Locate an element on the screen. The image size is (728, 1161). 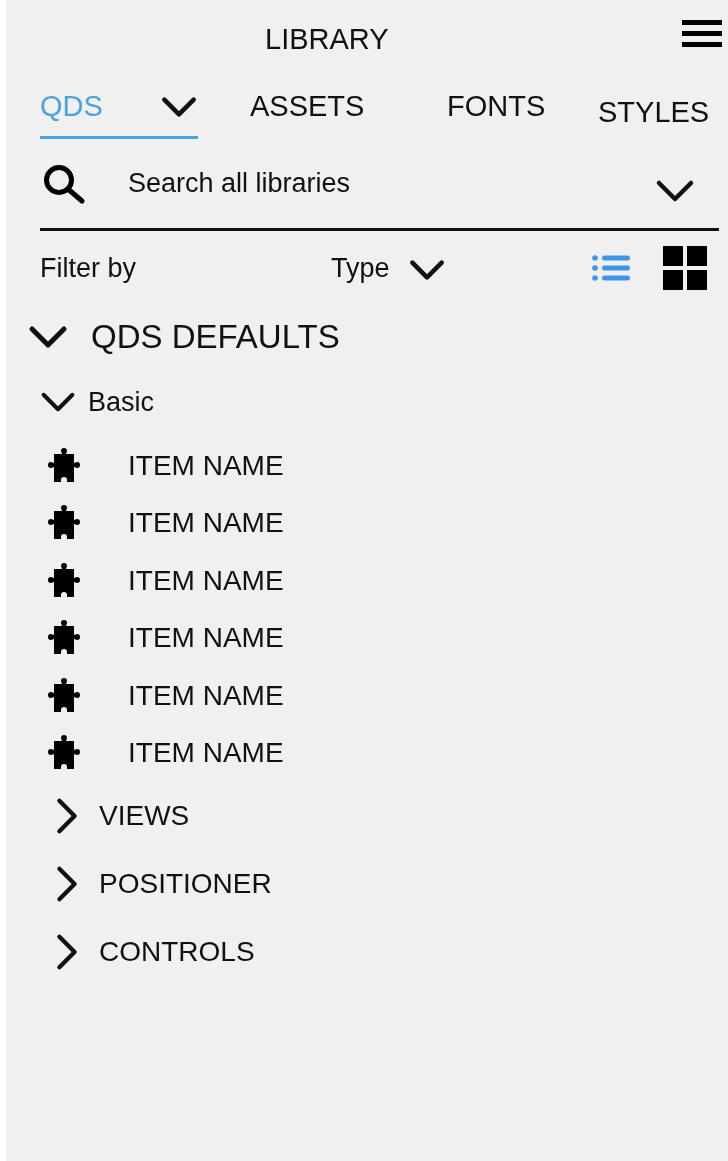
type-dropdown: Type is located at coordinates (360, 268).